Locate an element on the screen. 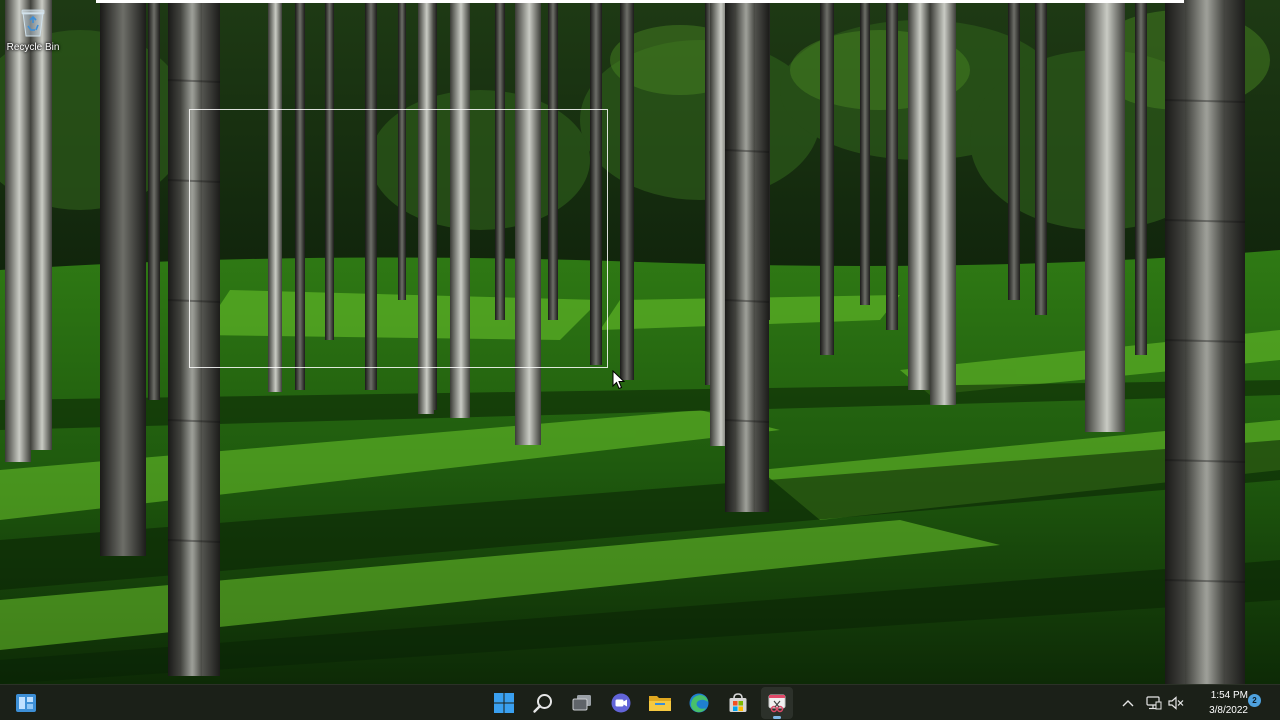  search-button is located at coordinates (543, 703).